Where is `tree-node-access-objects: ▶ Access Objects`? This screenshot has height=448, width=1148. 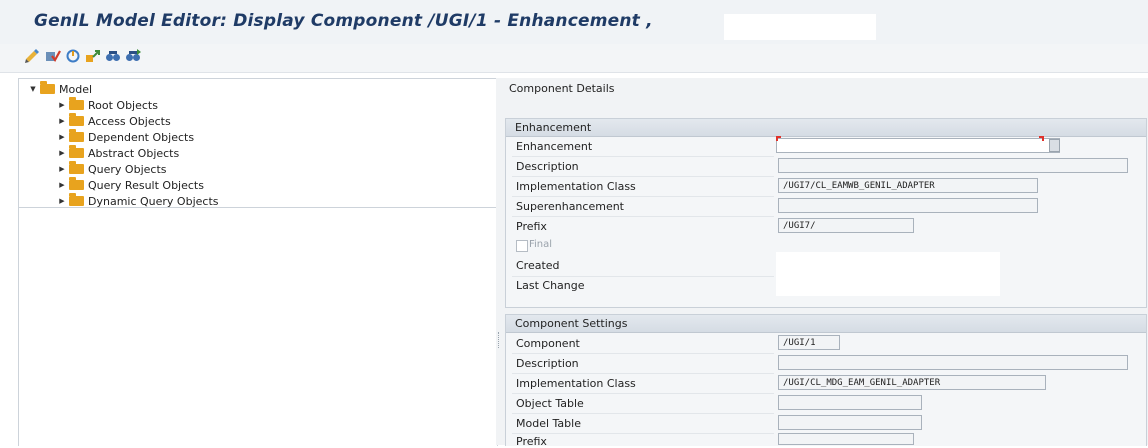 tree-node-access-objects: ▶ Access Objects is located at coordinates (114, 121).